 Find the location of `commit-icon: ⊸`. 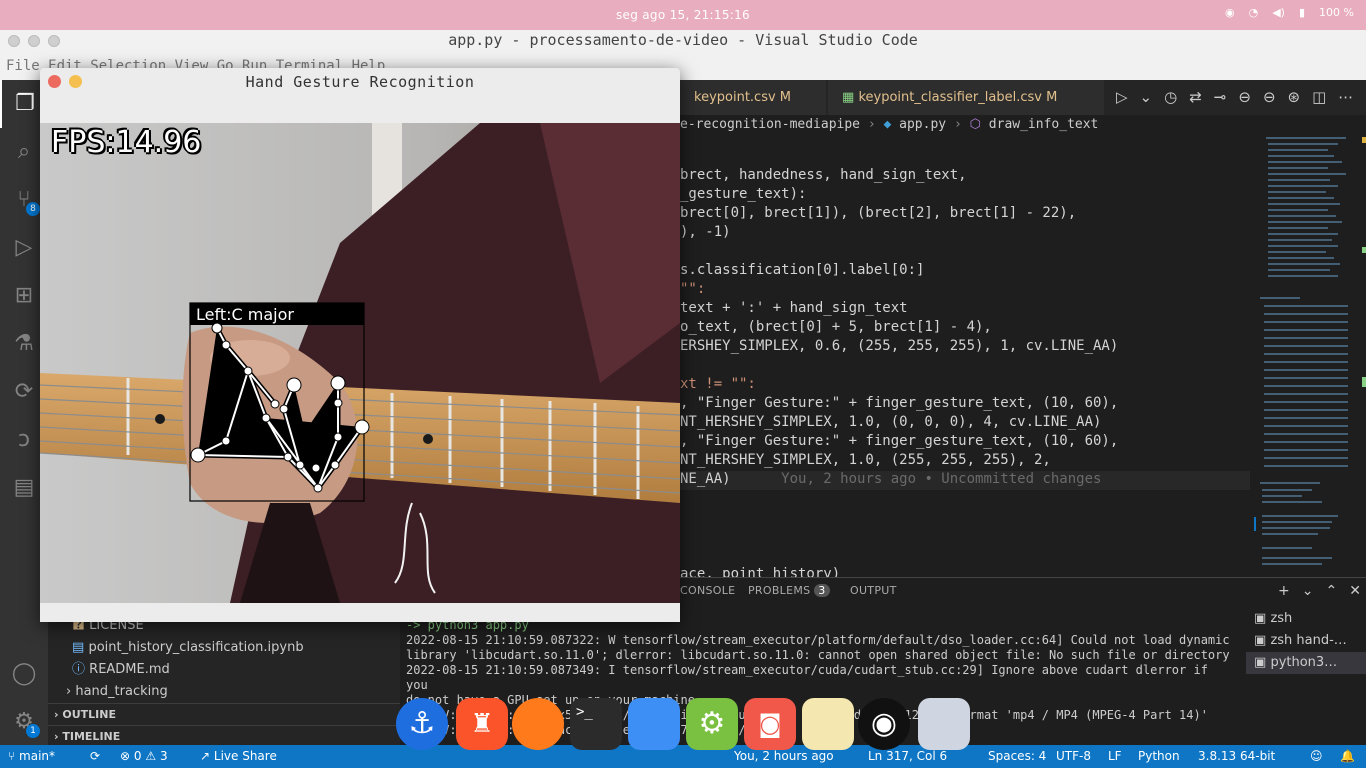

commit-icon: ⊸ is located at coordinates (1220, 97).